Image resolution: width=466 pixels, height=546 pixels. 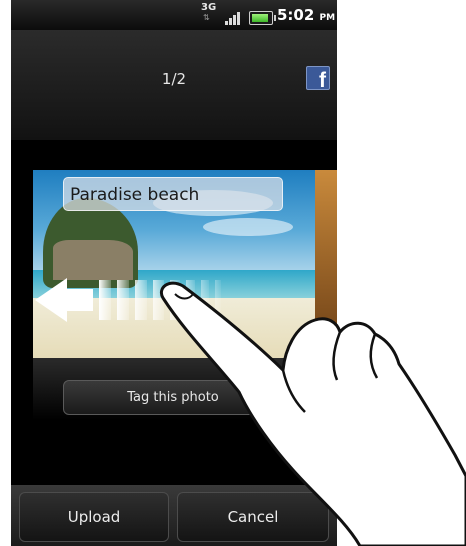 I want to click on photo-counter: 1/2, so click(x=174, y=79).